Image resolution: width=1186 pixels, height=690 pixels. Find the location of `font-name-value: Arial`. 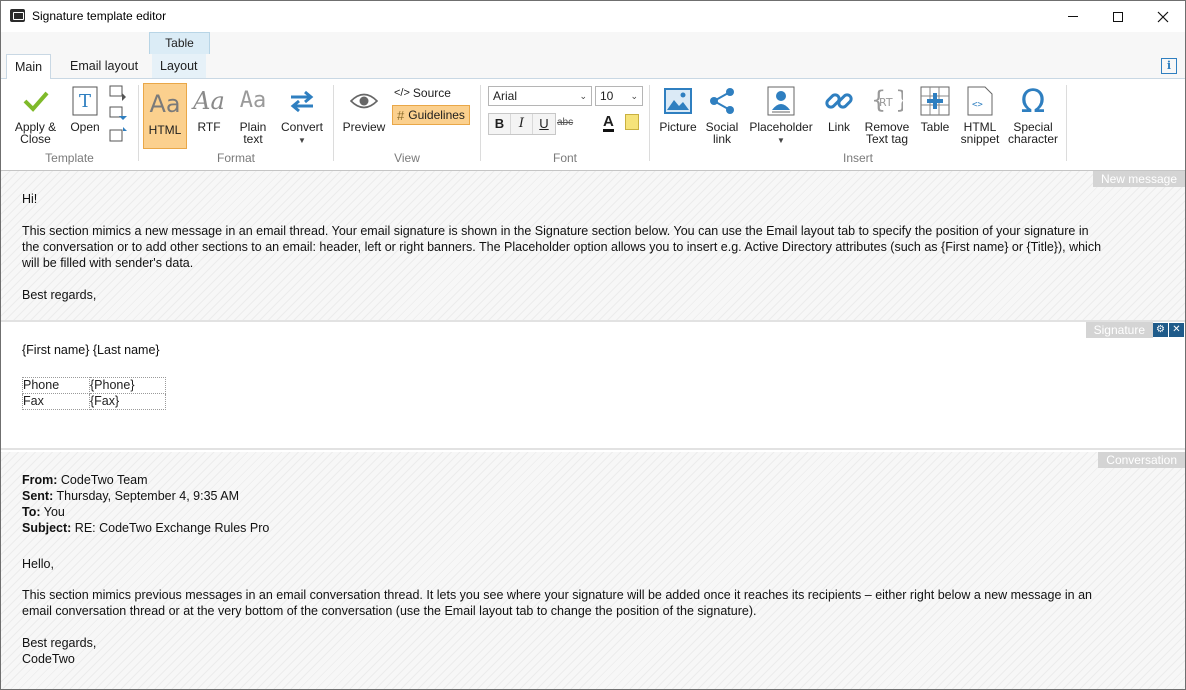

font-name-value: Arial is located at coordinates (505, 96).